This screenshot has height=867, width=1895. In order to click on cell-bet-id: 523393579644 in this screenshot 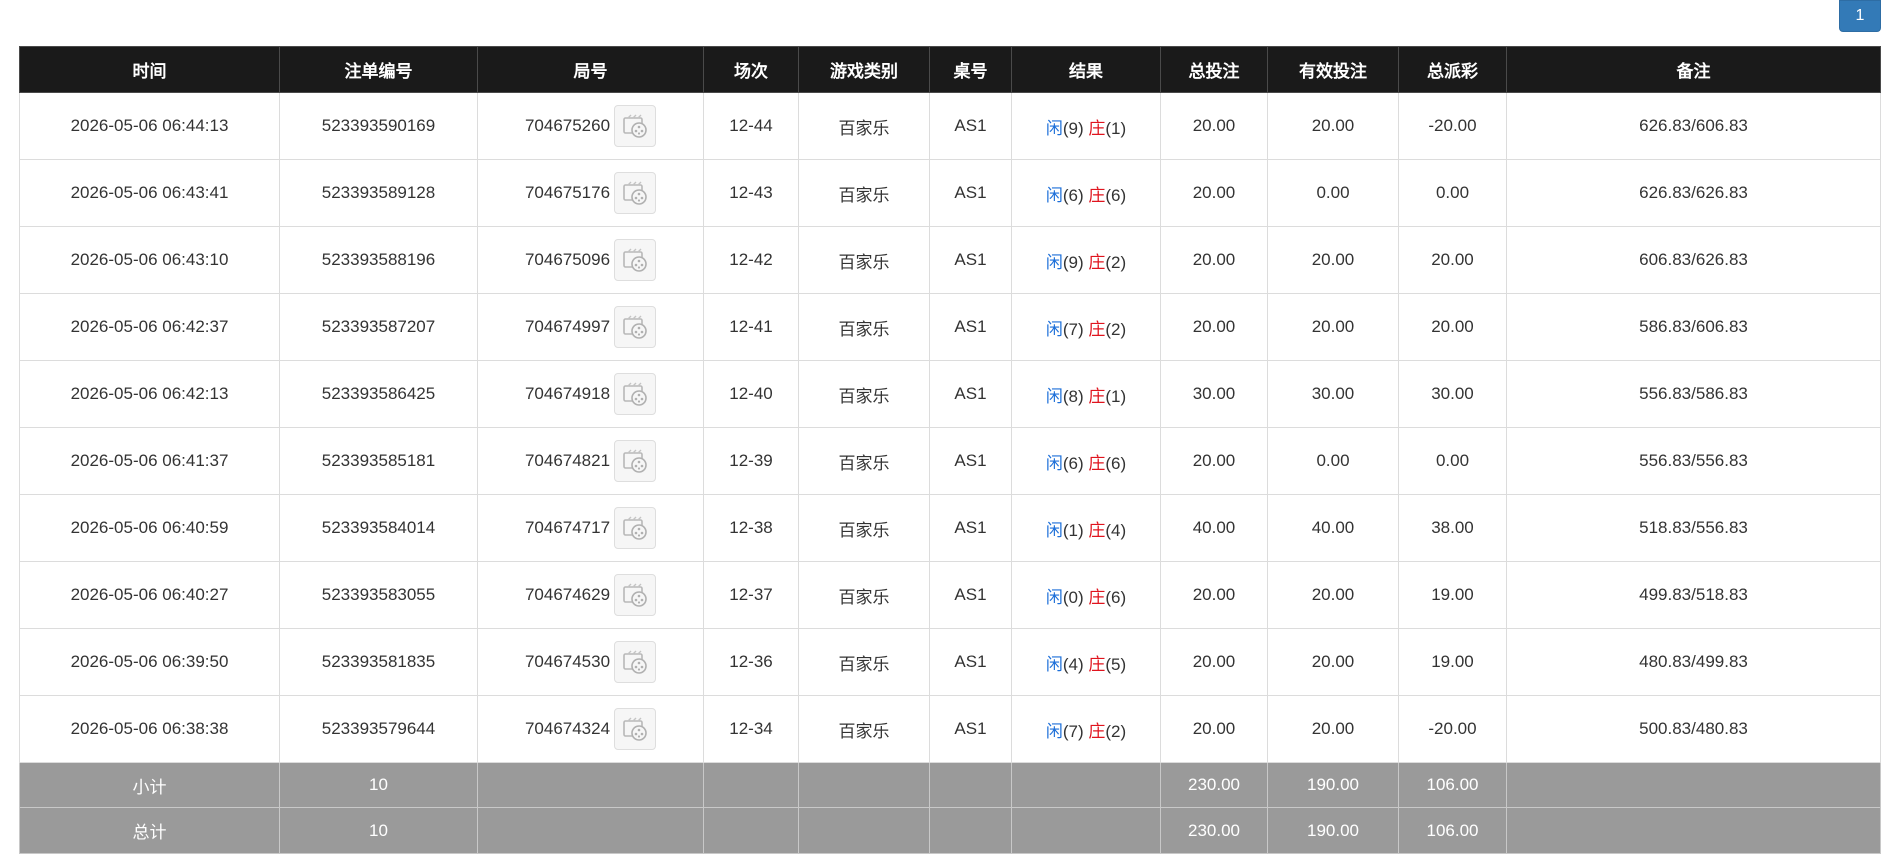, I will do `click(378, 729)`.